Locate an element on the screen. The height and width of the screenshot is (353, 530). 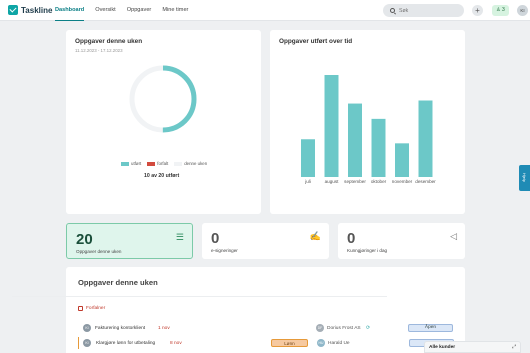
customers-label: Alle kunder is located at coordinates (442, 347).